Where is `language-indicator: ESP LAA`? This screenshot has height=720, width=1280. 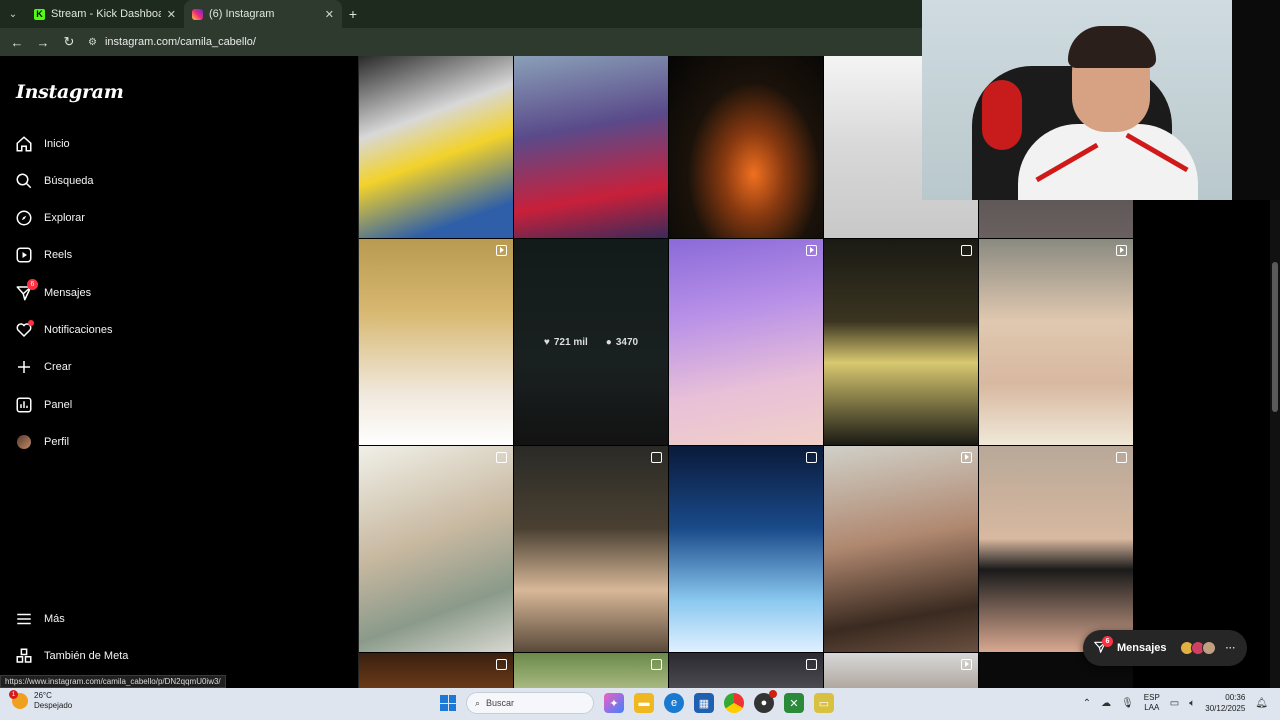
language-indicator: ESP LAA is located at coordinates (1152, 703).